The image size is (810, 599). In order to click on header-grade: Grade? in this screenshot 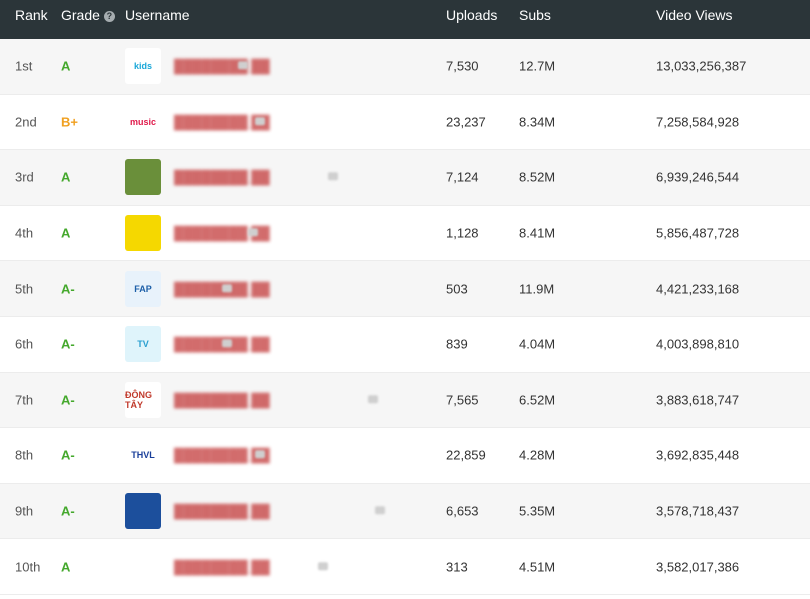, I will do `click(88, 15)`.